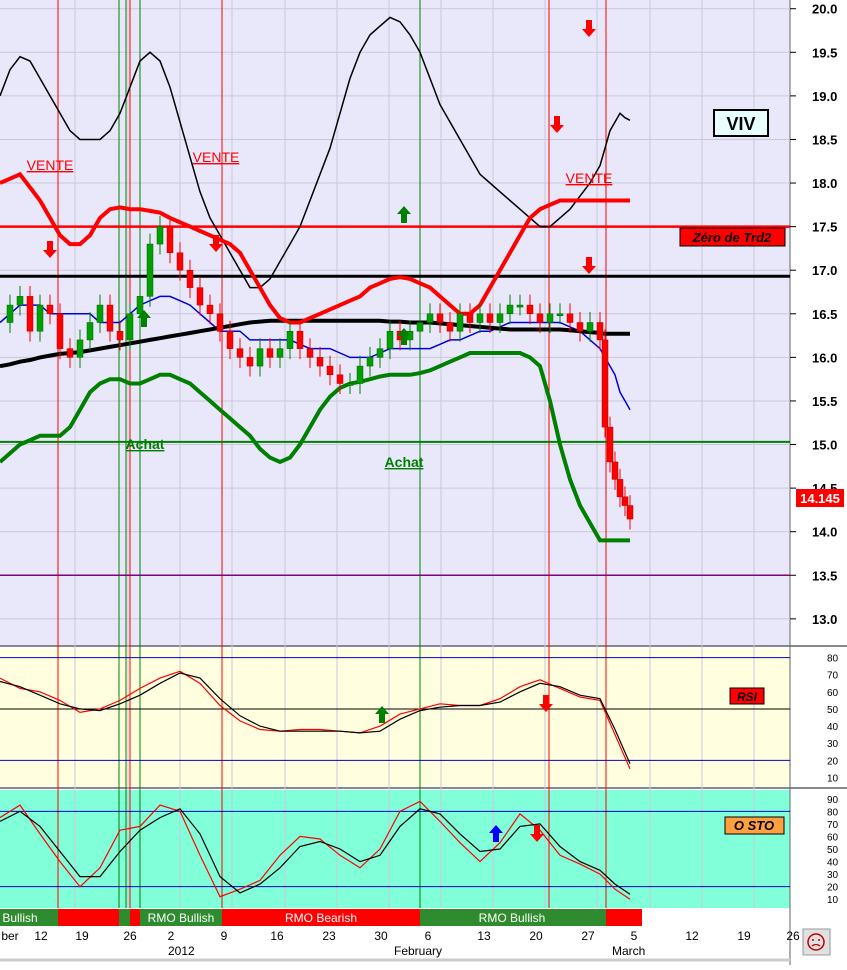  What do you see at coordinates (824, 270) in the screenshot?
I see `price-tick-label: 17.0` at bounding box center [824, 270].